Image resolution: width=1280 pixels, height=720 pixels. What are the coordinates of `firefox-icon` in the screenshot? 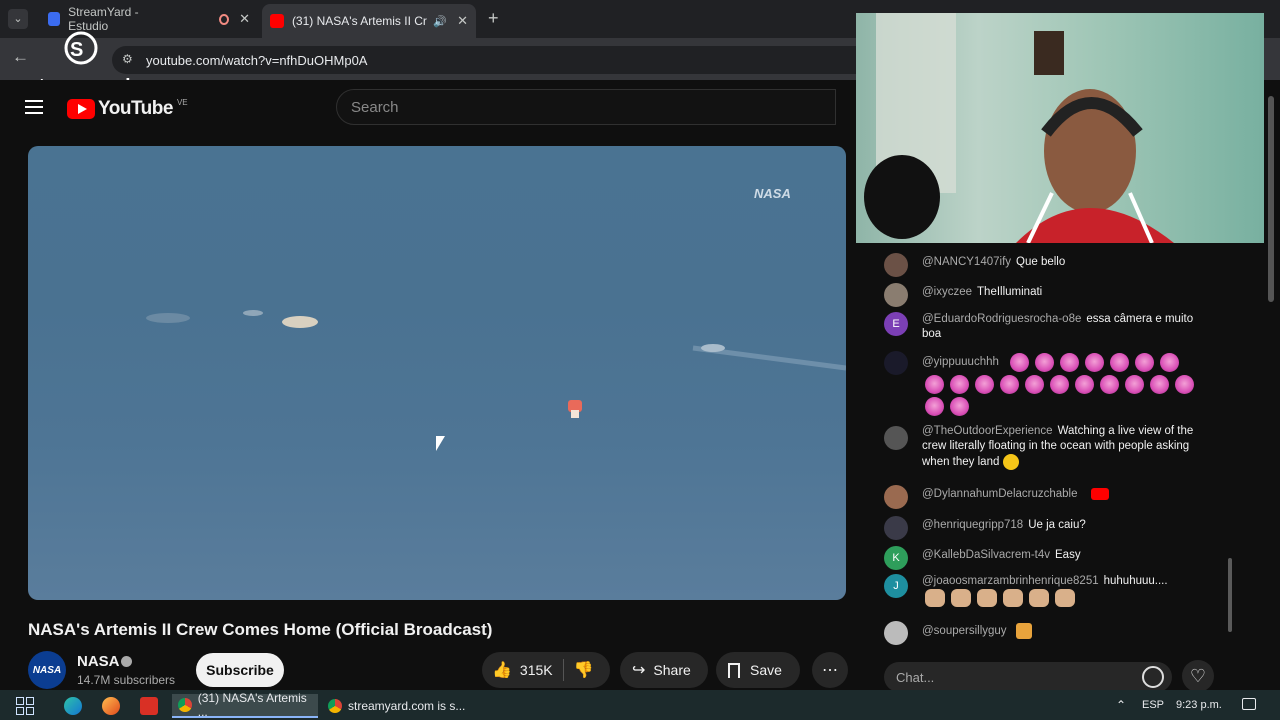 It's located at (111, 706).